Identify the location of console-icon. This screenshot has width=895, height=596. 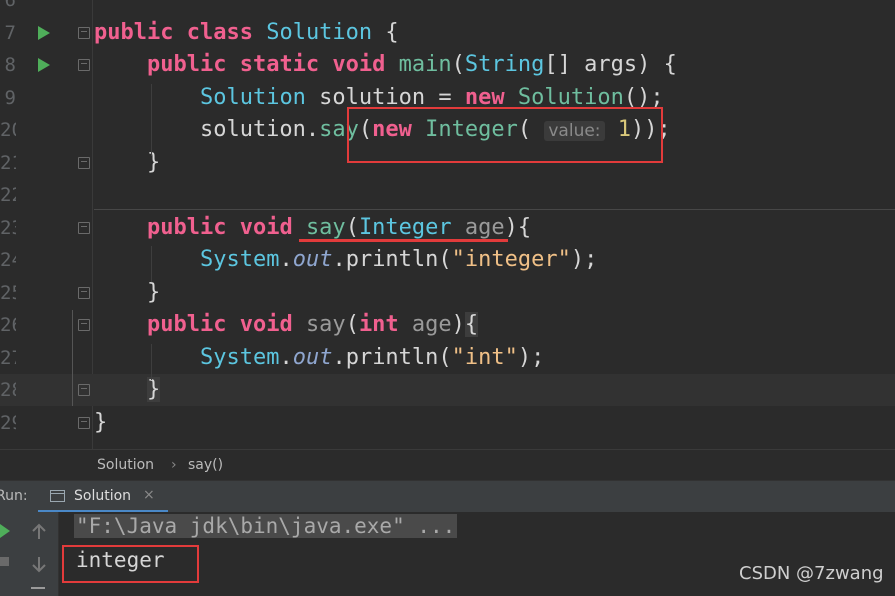
(57, 496).